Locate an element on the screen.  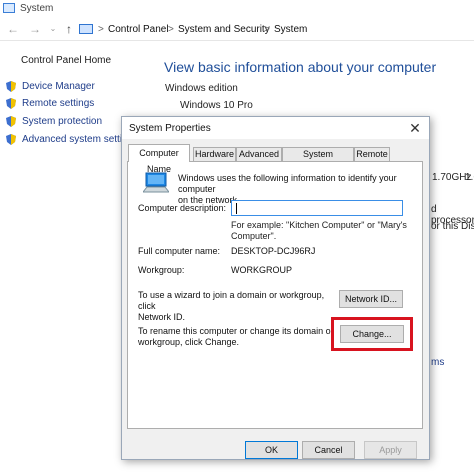
workgroup-value: WORKGROUP is located at coordinates (262, 270).